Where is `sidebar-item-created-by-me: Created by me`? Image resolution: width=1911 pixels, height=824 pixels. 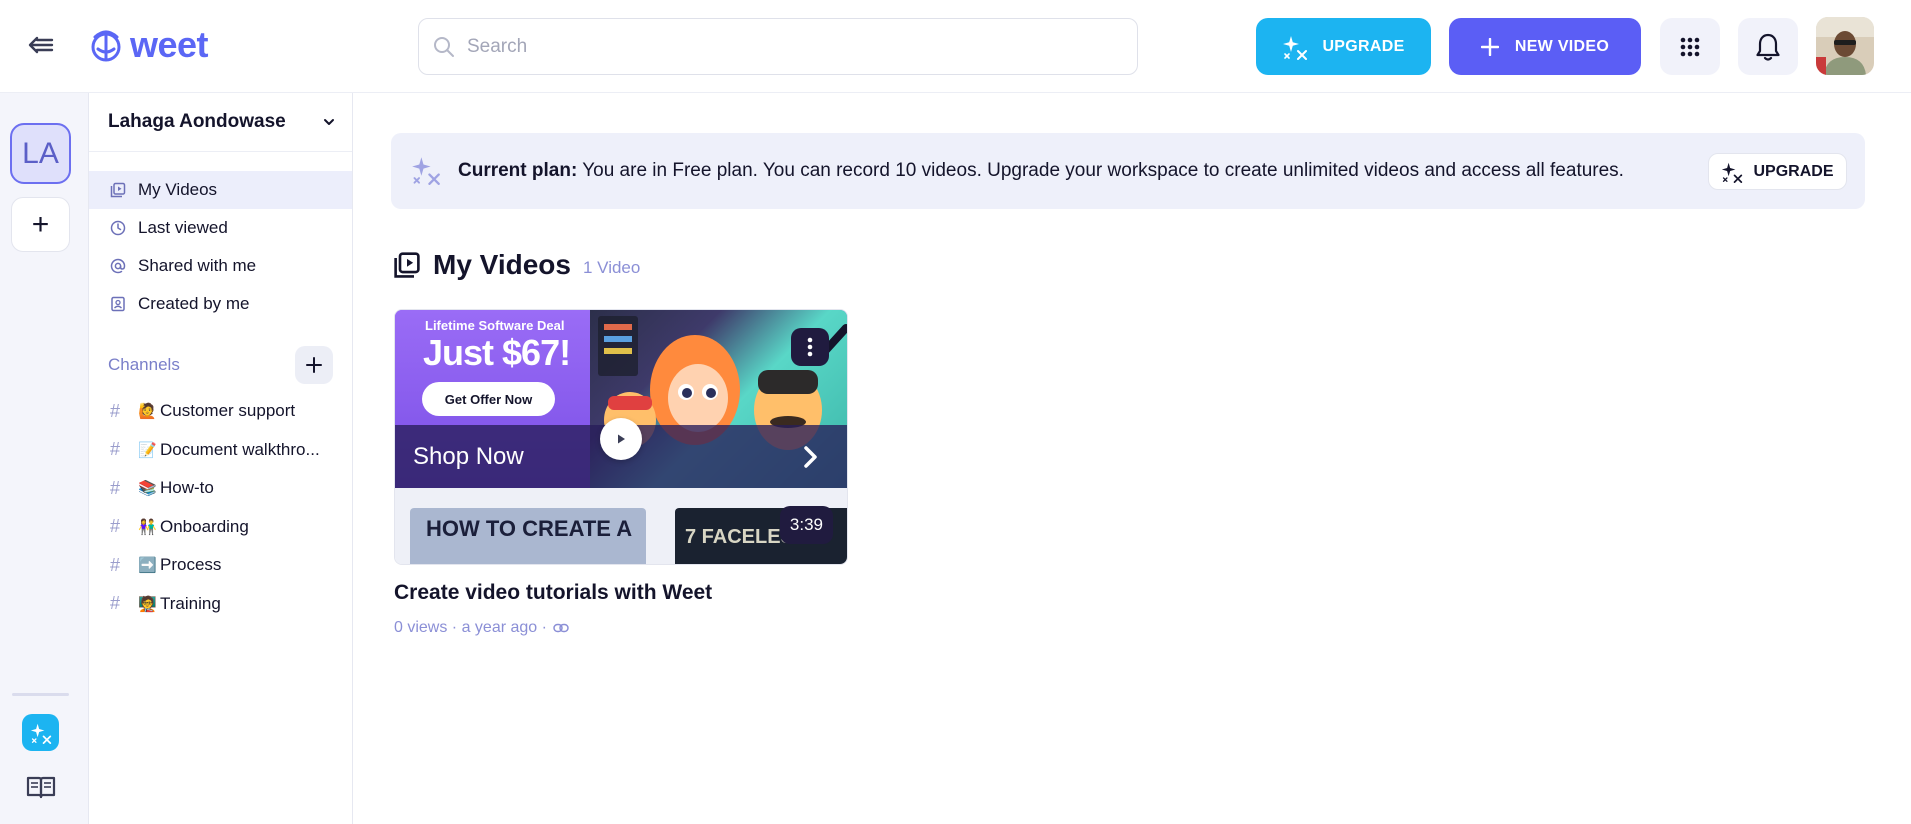 sidebar-item-created-by-me: Created by me is located at coordinates (220, 304).